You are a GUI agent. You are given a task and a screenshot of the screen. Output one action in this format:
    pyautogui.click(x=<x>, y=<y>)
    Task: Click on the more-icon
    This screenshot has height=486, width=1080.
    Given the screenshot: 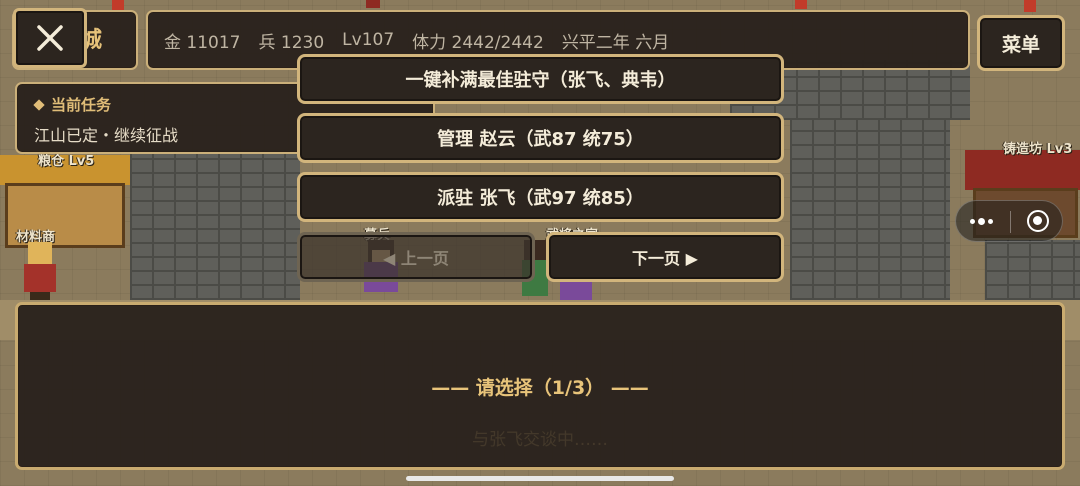 What is the action you would take?
    pyautogui.click(x=981, y=221)
    